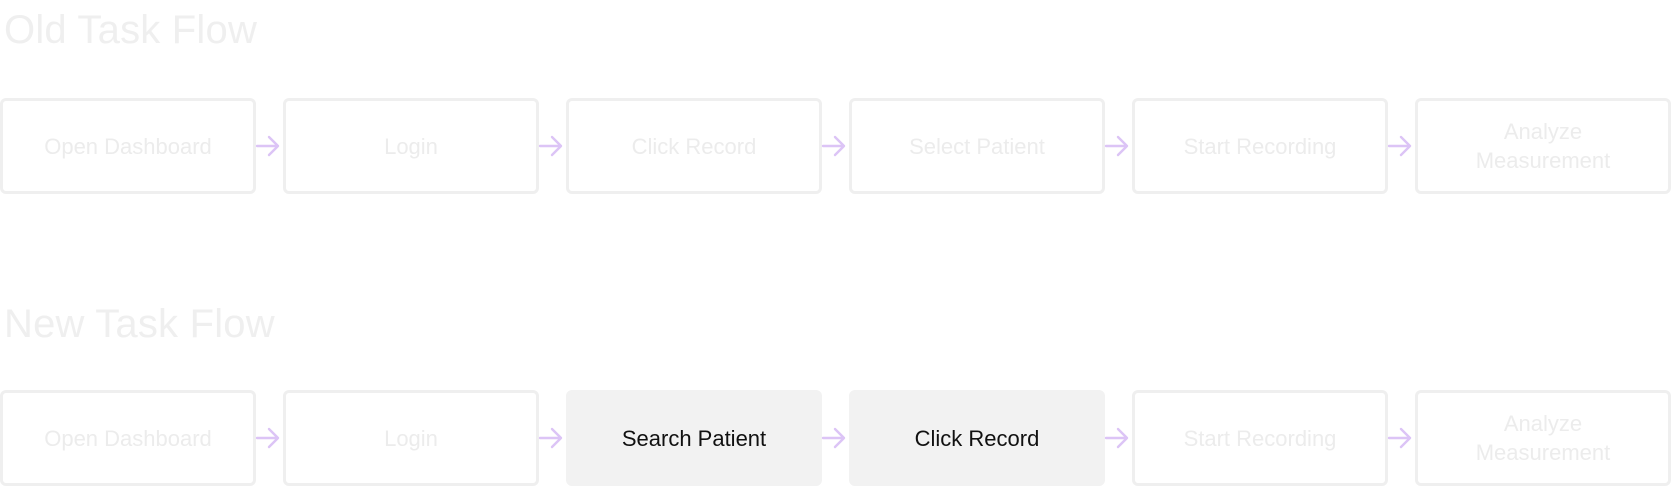 This screenshot has width=1672, height=487. I want to click on old-flow-step-4: Select Patient, so click(977, 146).